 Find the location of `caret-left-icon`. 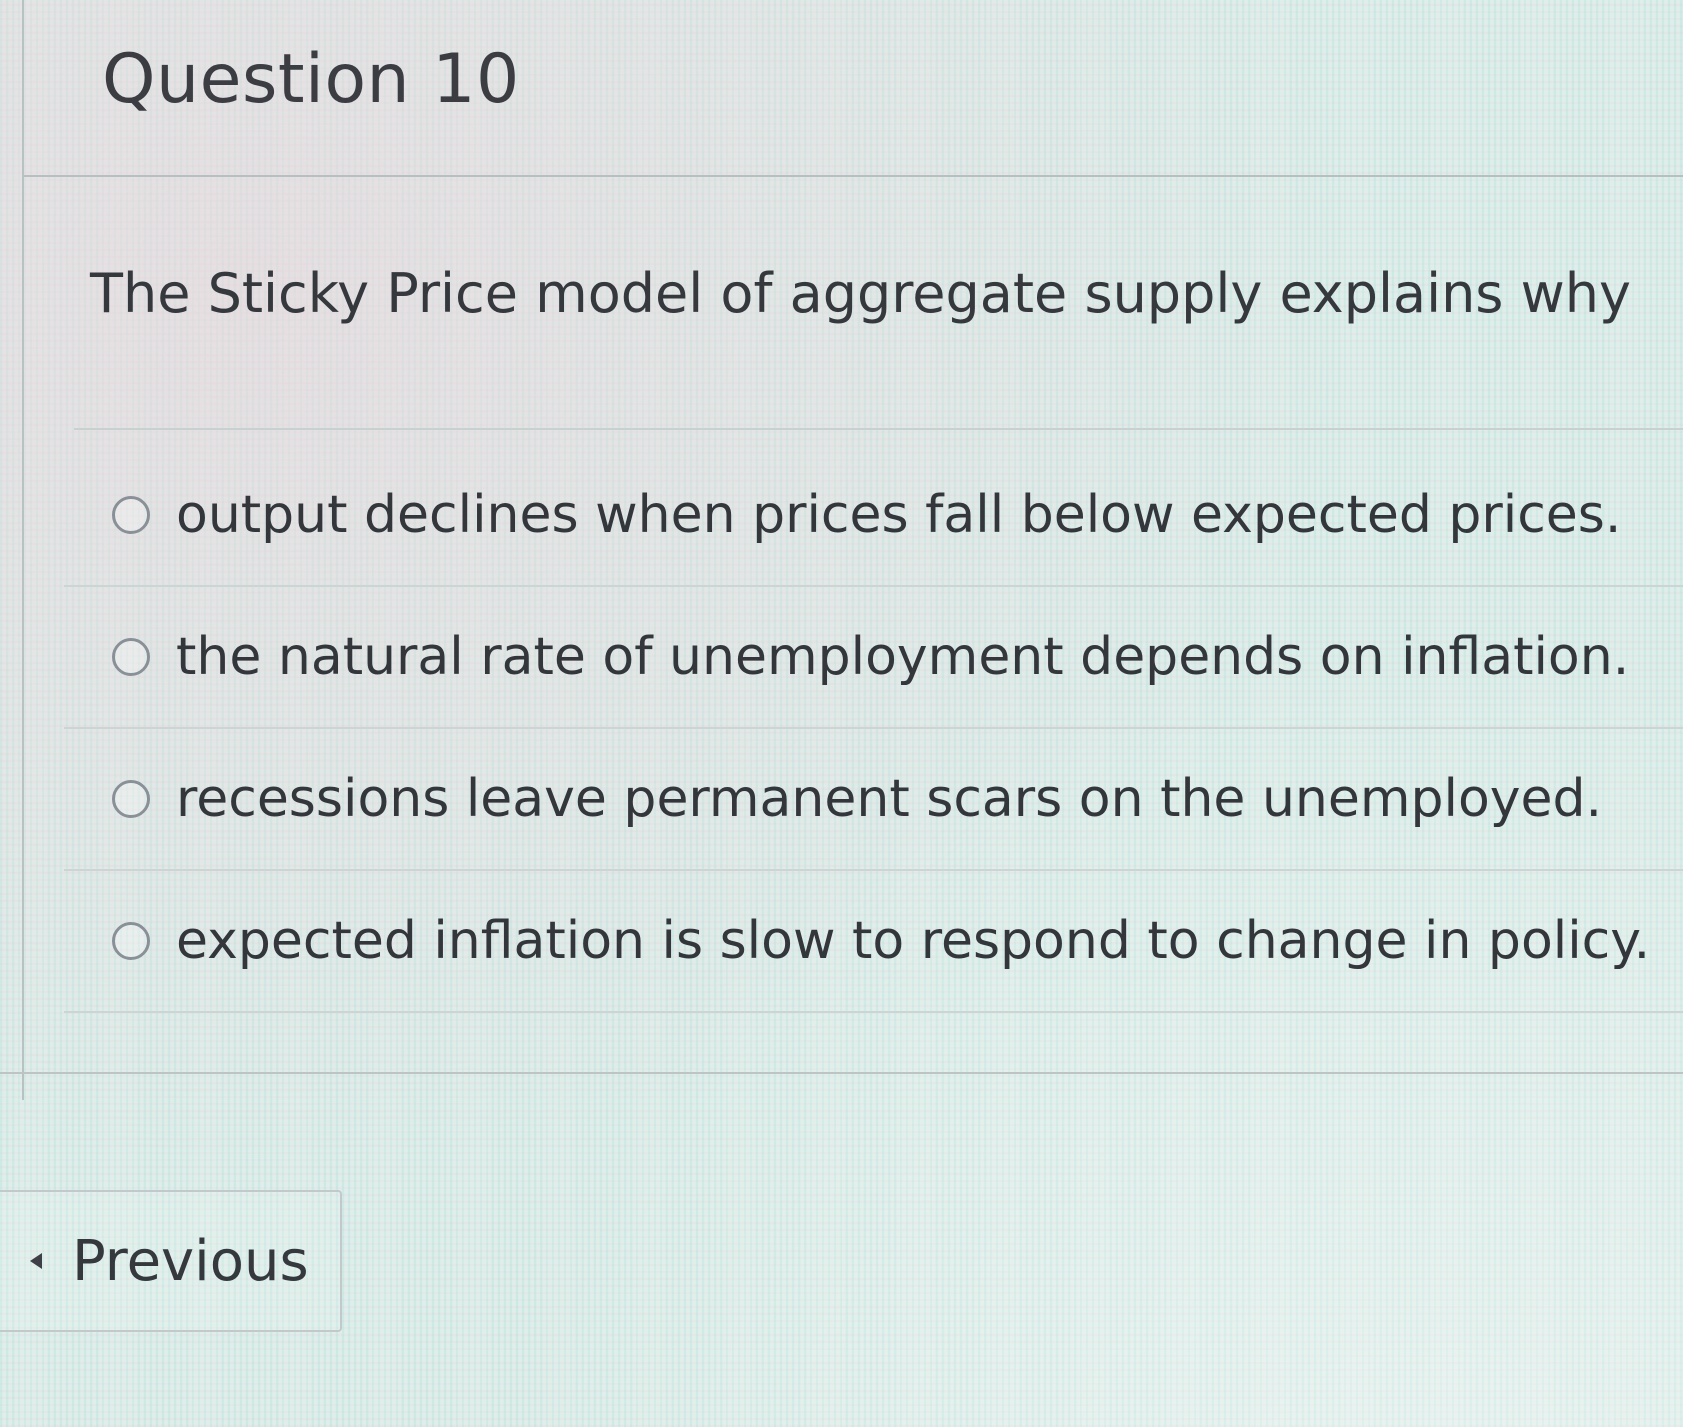

caret-left-icon is located at coordinates (36, 1261).